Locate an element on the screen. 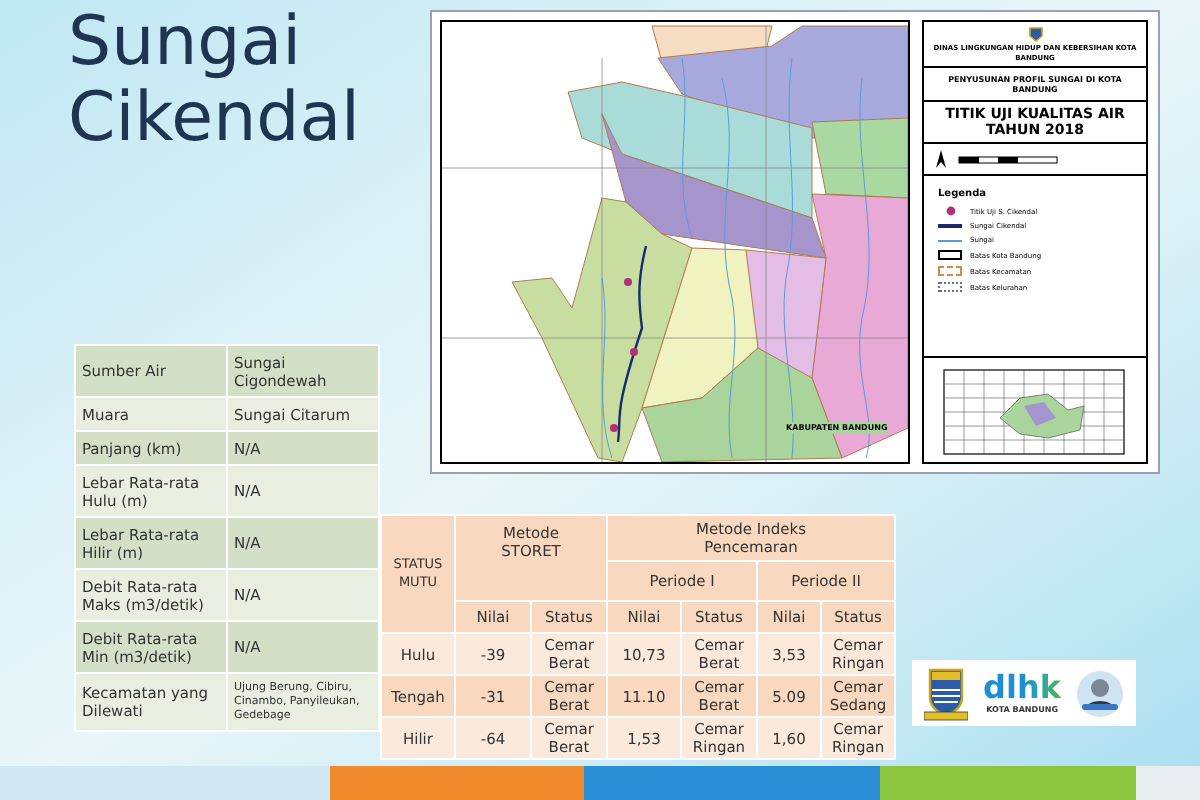 This screenshot has width=1200, height=800. slide-title: Sungai Cikendal is located at coordinates (215, 80).